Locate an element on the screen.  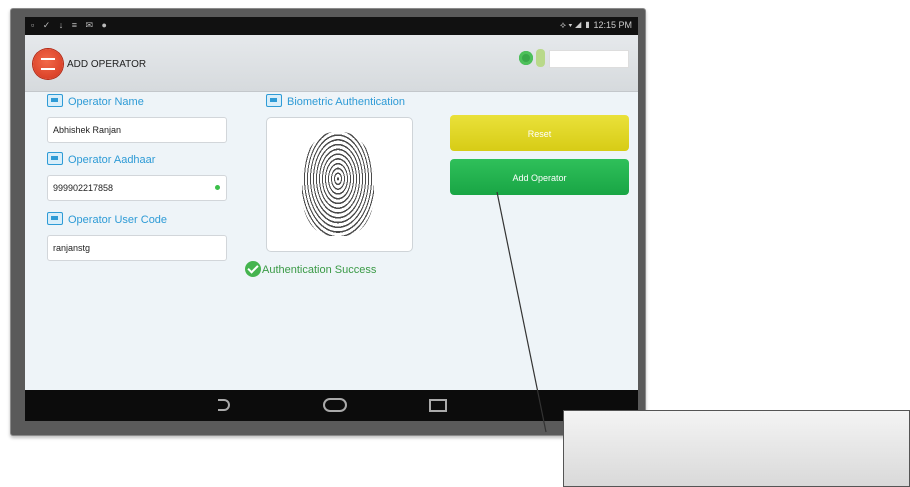
callout-line is located at coordinates (521, 312).